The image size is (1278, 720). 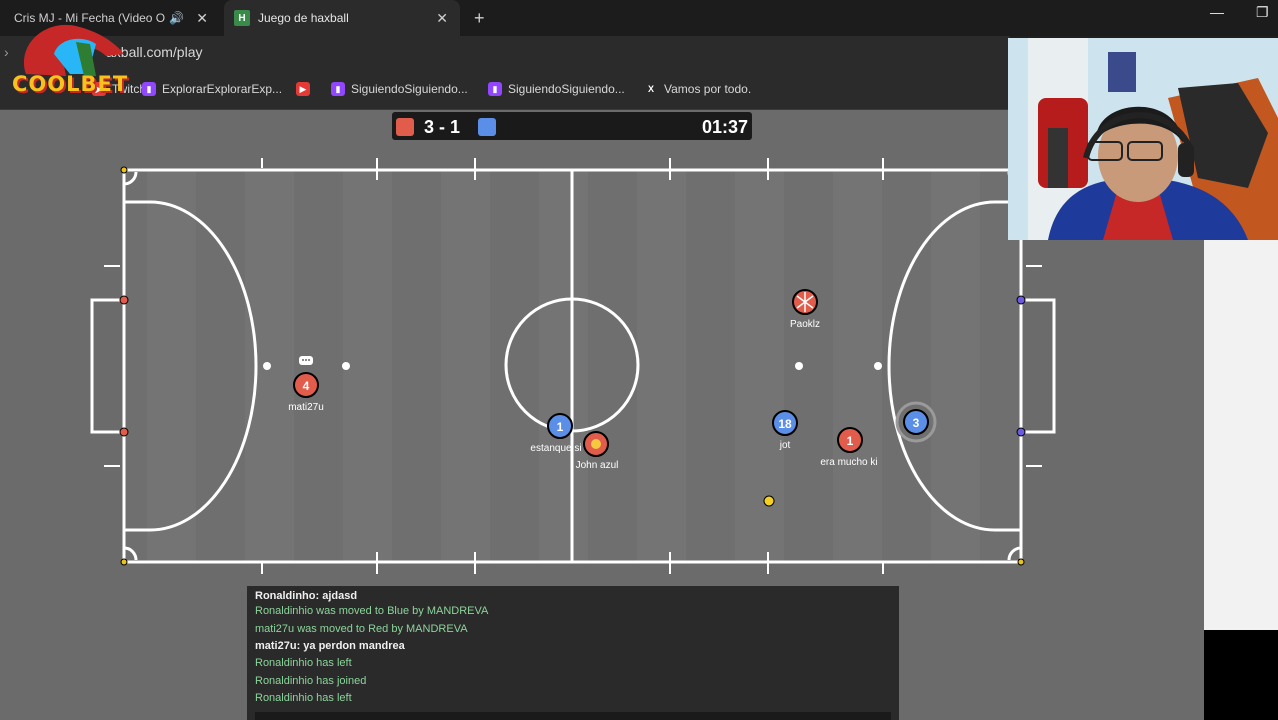 I want to click on speaker-icon: 🔊, so click(x=176, y=18).